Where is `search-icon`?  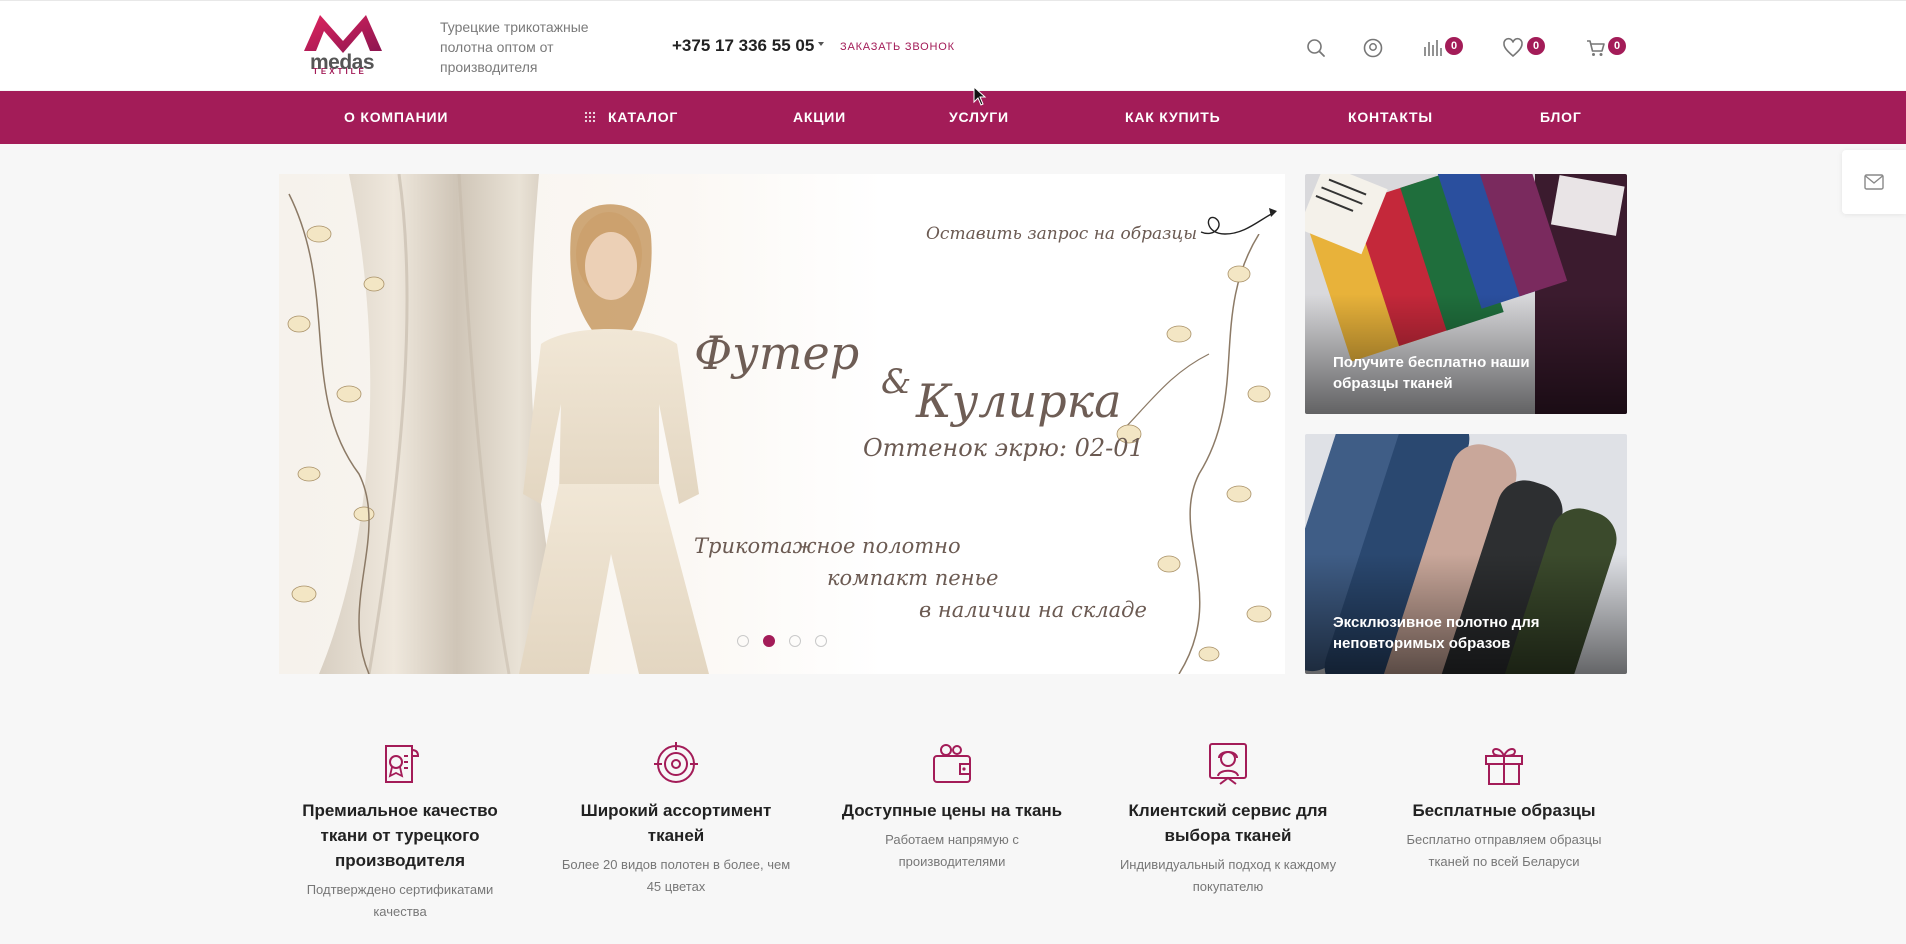
search-icon is located at coordinates (1316, 48).